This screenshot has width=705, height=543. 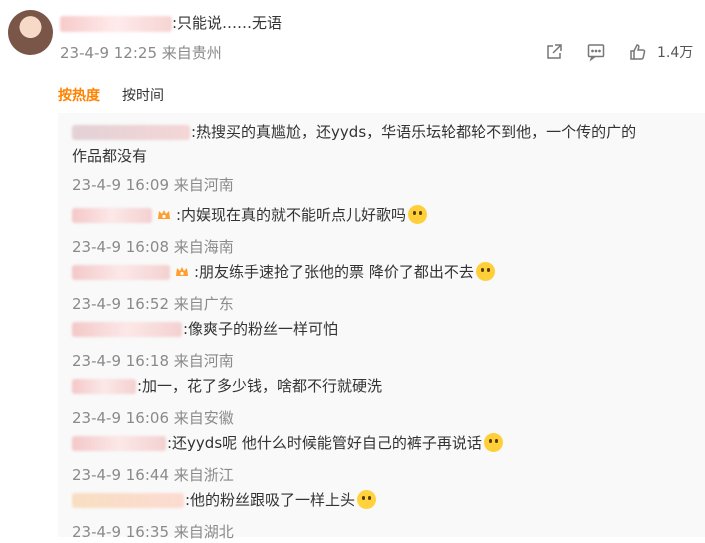 I want to click on timestamp: 23-4-9 16:09, so click(x=120, y=185).